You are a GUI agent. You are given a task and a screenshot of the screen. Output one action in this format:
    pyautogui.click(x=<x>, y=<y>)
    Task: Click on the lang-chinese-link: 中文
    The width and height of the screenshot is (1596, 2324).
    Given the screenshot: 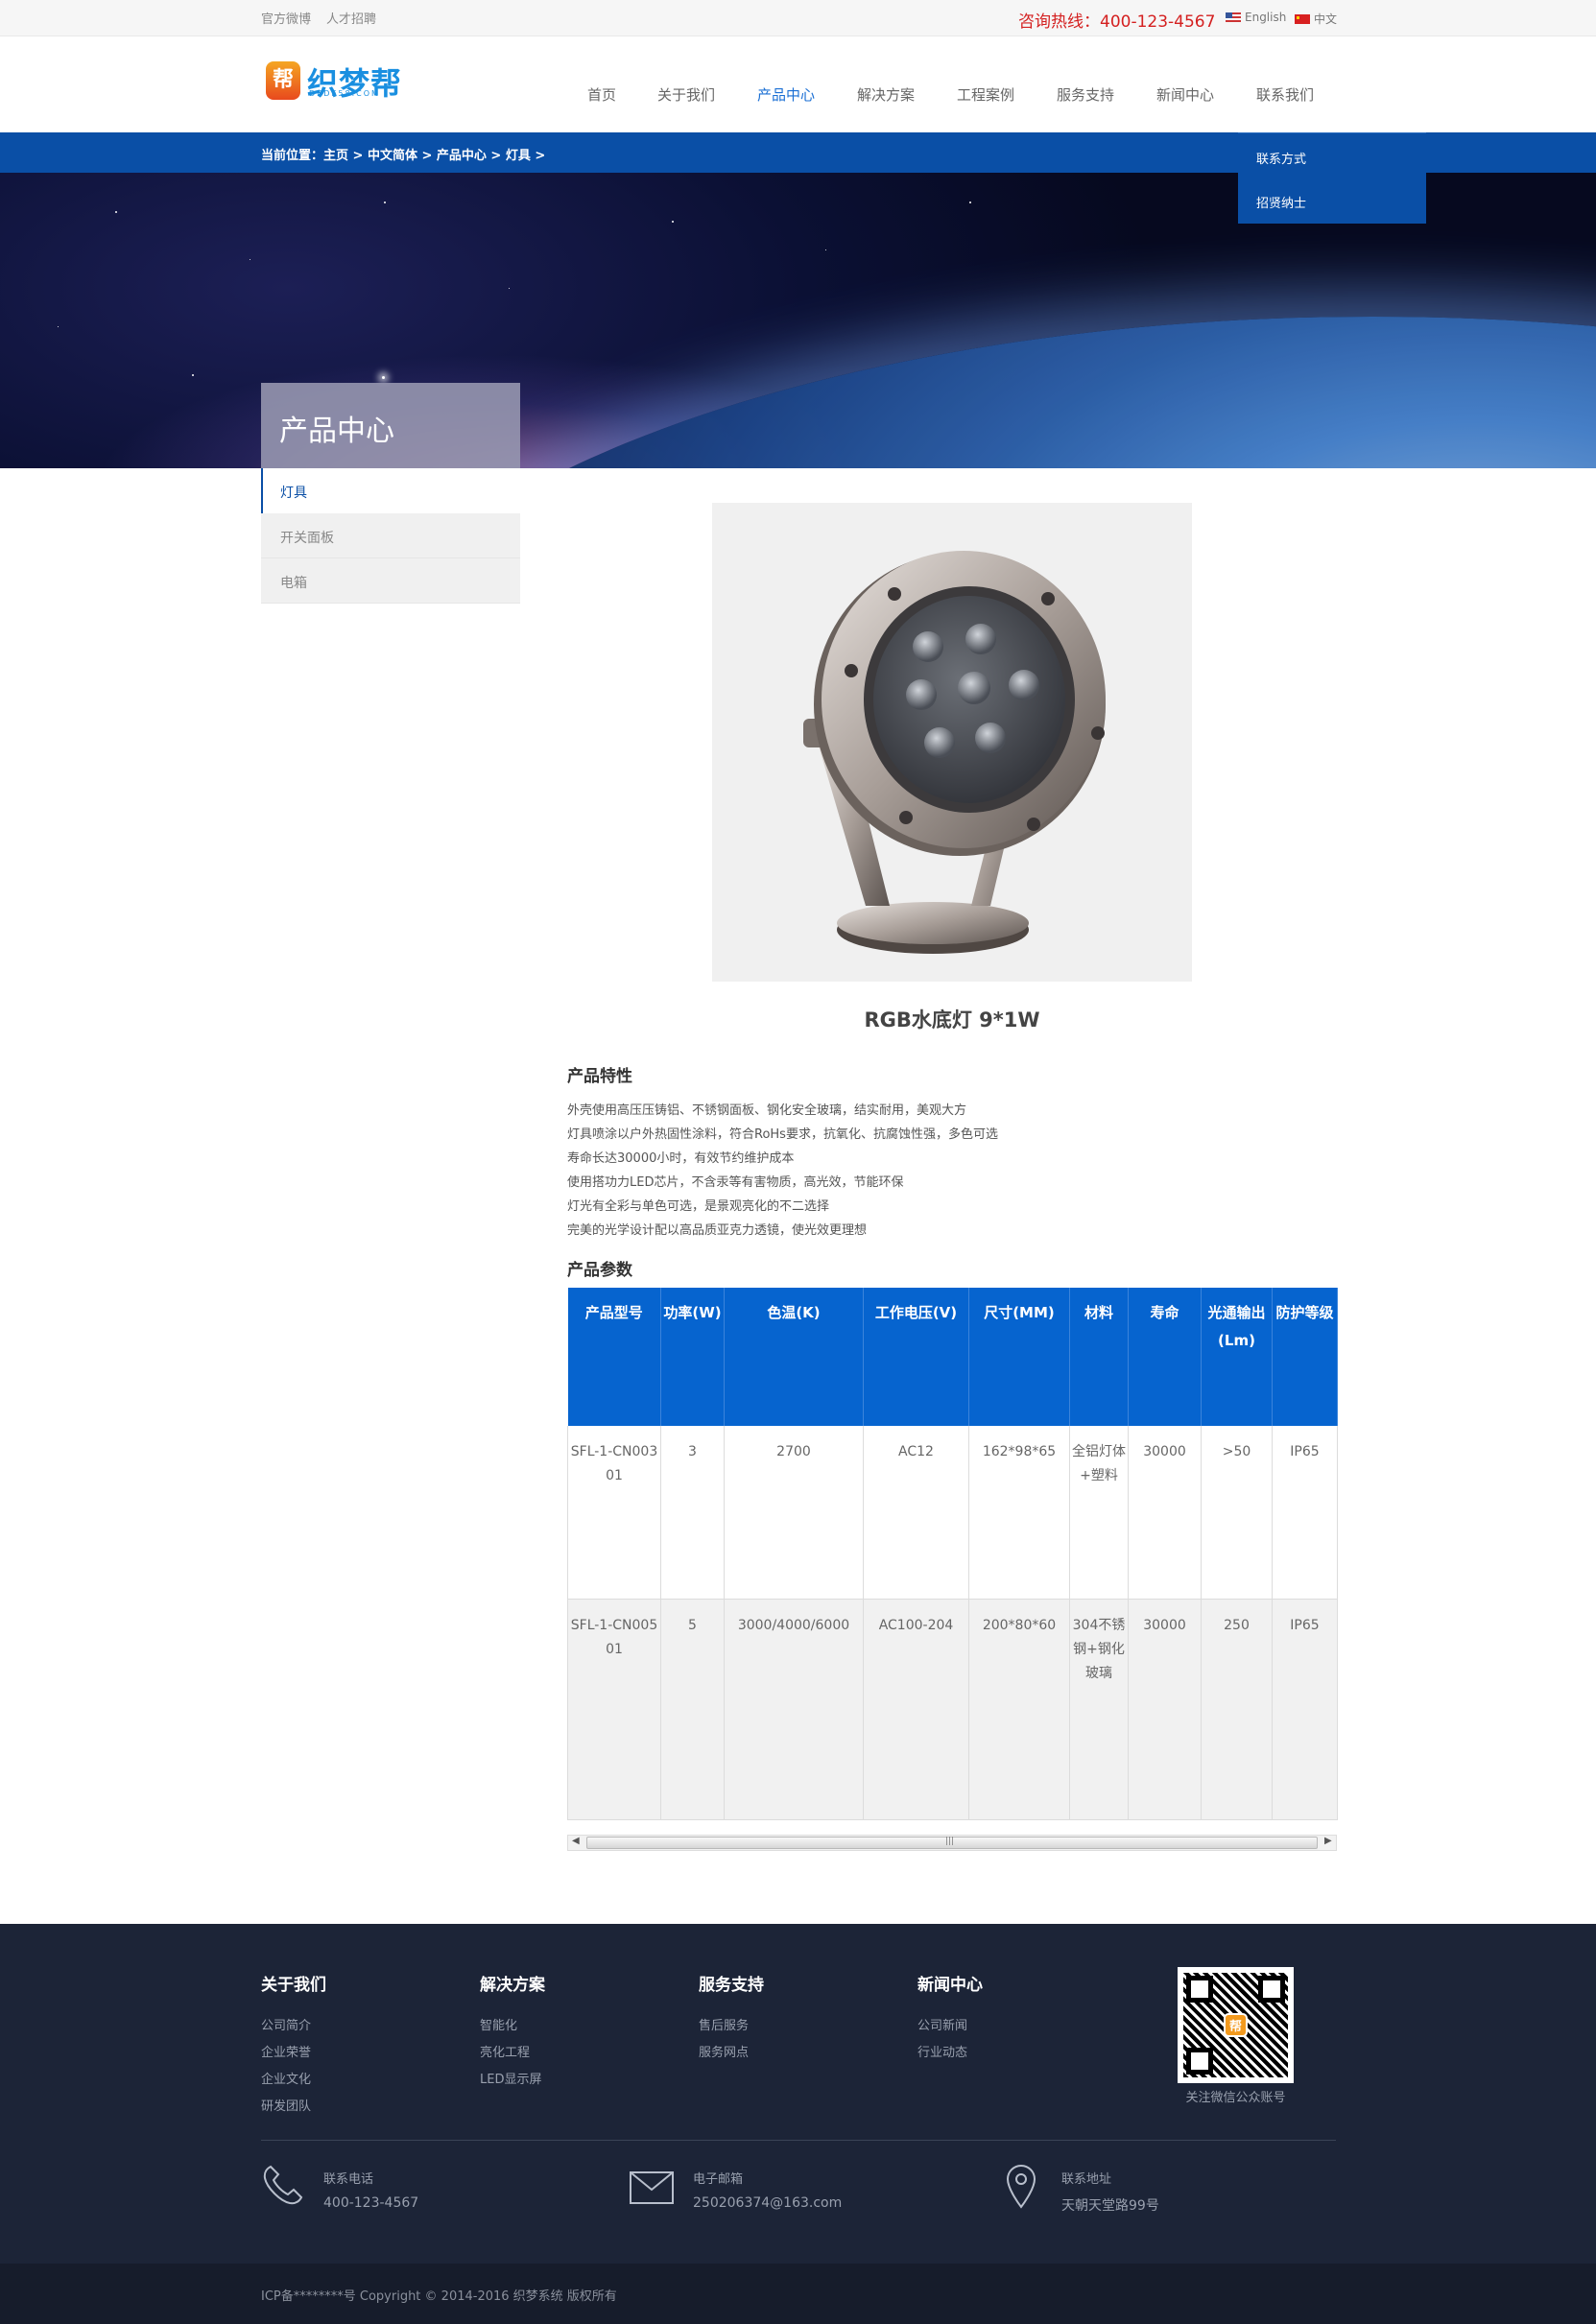 What is the action you would take?
    pyautogui.click(x=1316, y=19)
    